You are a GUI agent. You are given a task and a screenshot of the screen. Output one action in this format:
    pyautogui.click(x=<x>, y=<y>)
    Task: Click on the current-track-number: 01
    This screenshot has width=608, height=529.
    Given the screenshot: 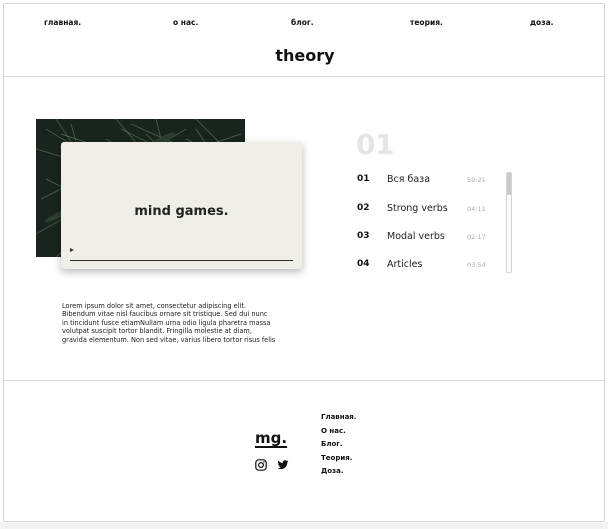 What is the action you would take?
    pyautogui.click(x=375, y=144)
    